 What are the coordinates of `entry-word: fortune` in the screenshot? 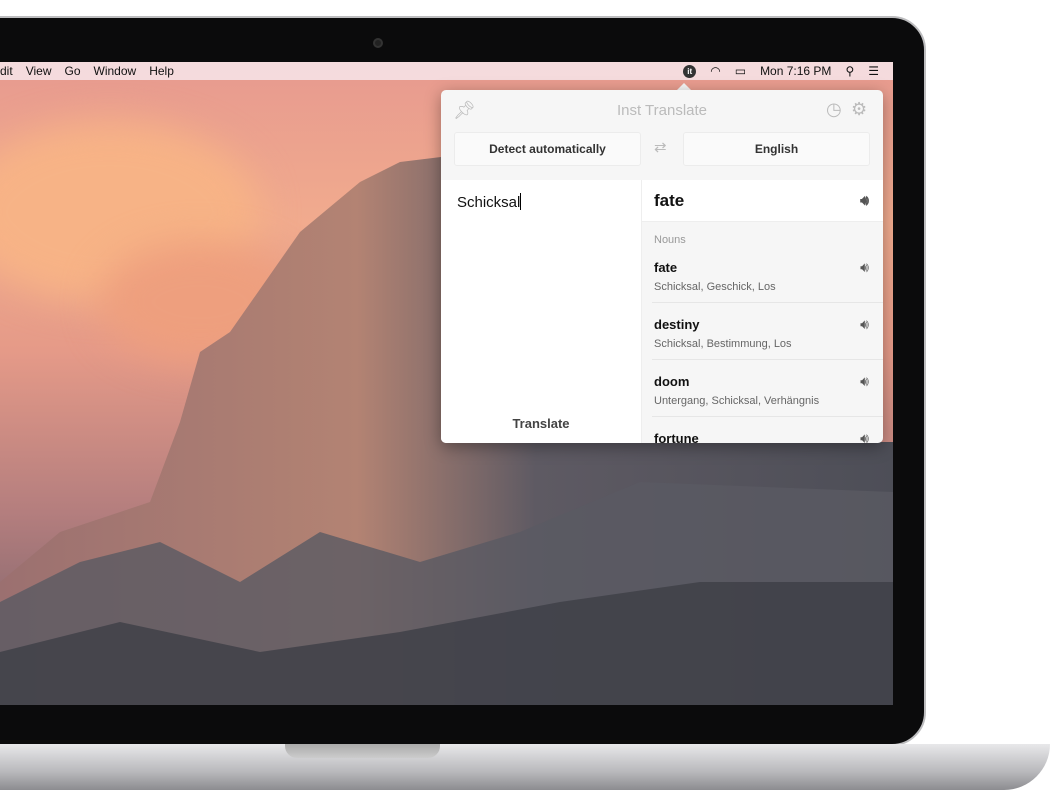 It's located at (676, 437).